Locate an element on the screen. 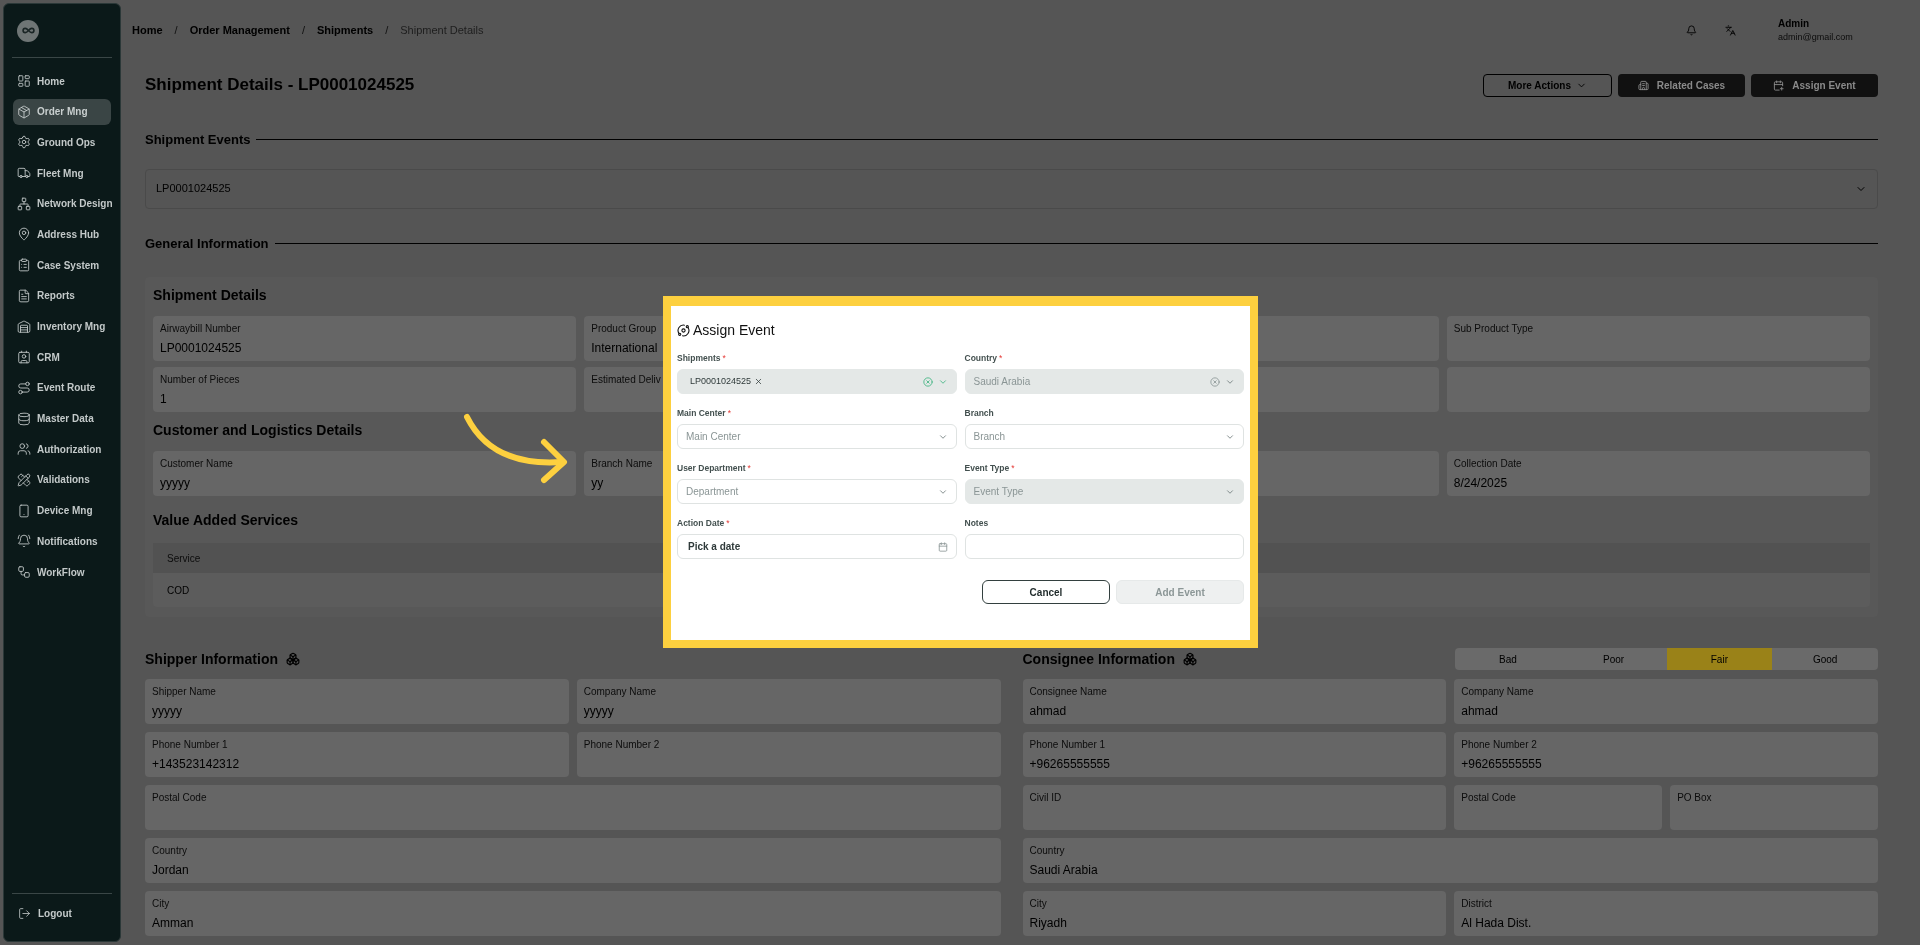 This screenshot has height=945, width=1920. building-icon is located at coordinates (1643, 85).